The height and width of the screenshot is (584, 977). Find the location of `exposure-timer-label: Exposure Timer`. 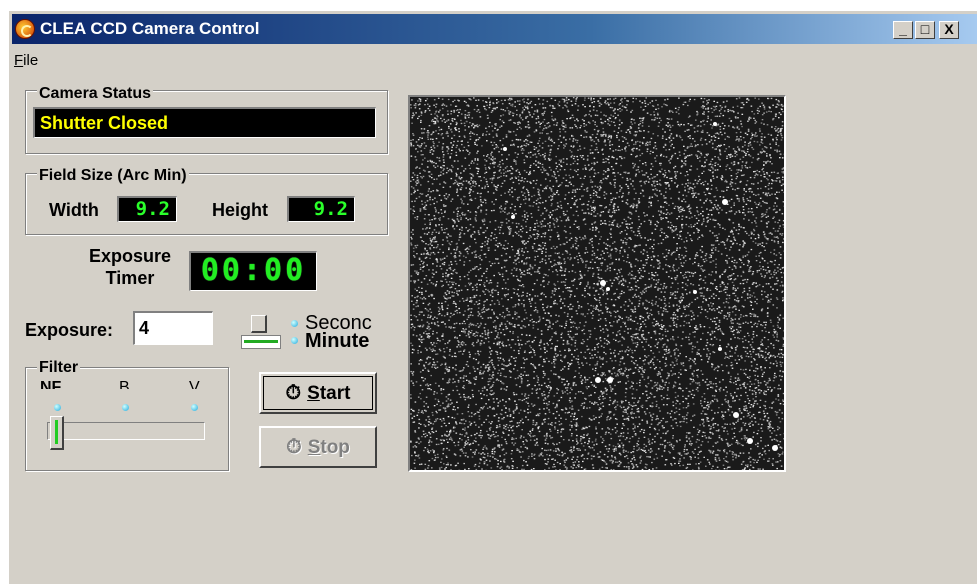

exposure-timer-label: Exposure Timer is located at coordinates (130, 267).